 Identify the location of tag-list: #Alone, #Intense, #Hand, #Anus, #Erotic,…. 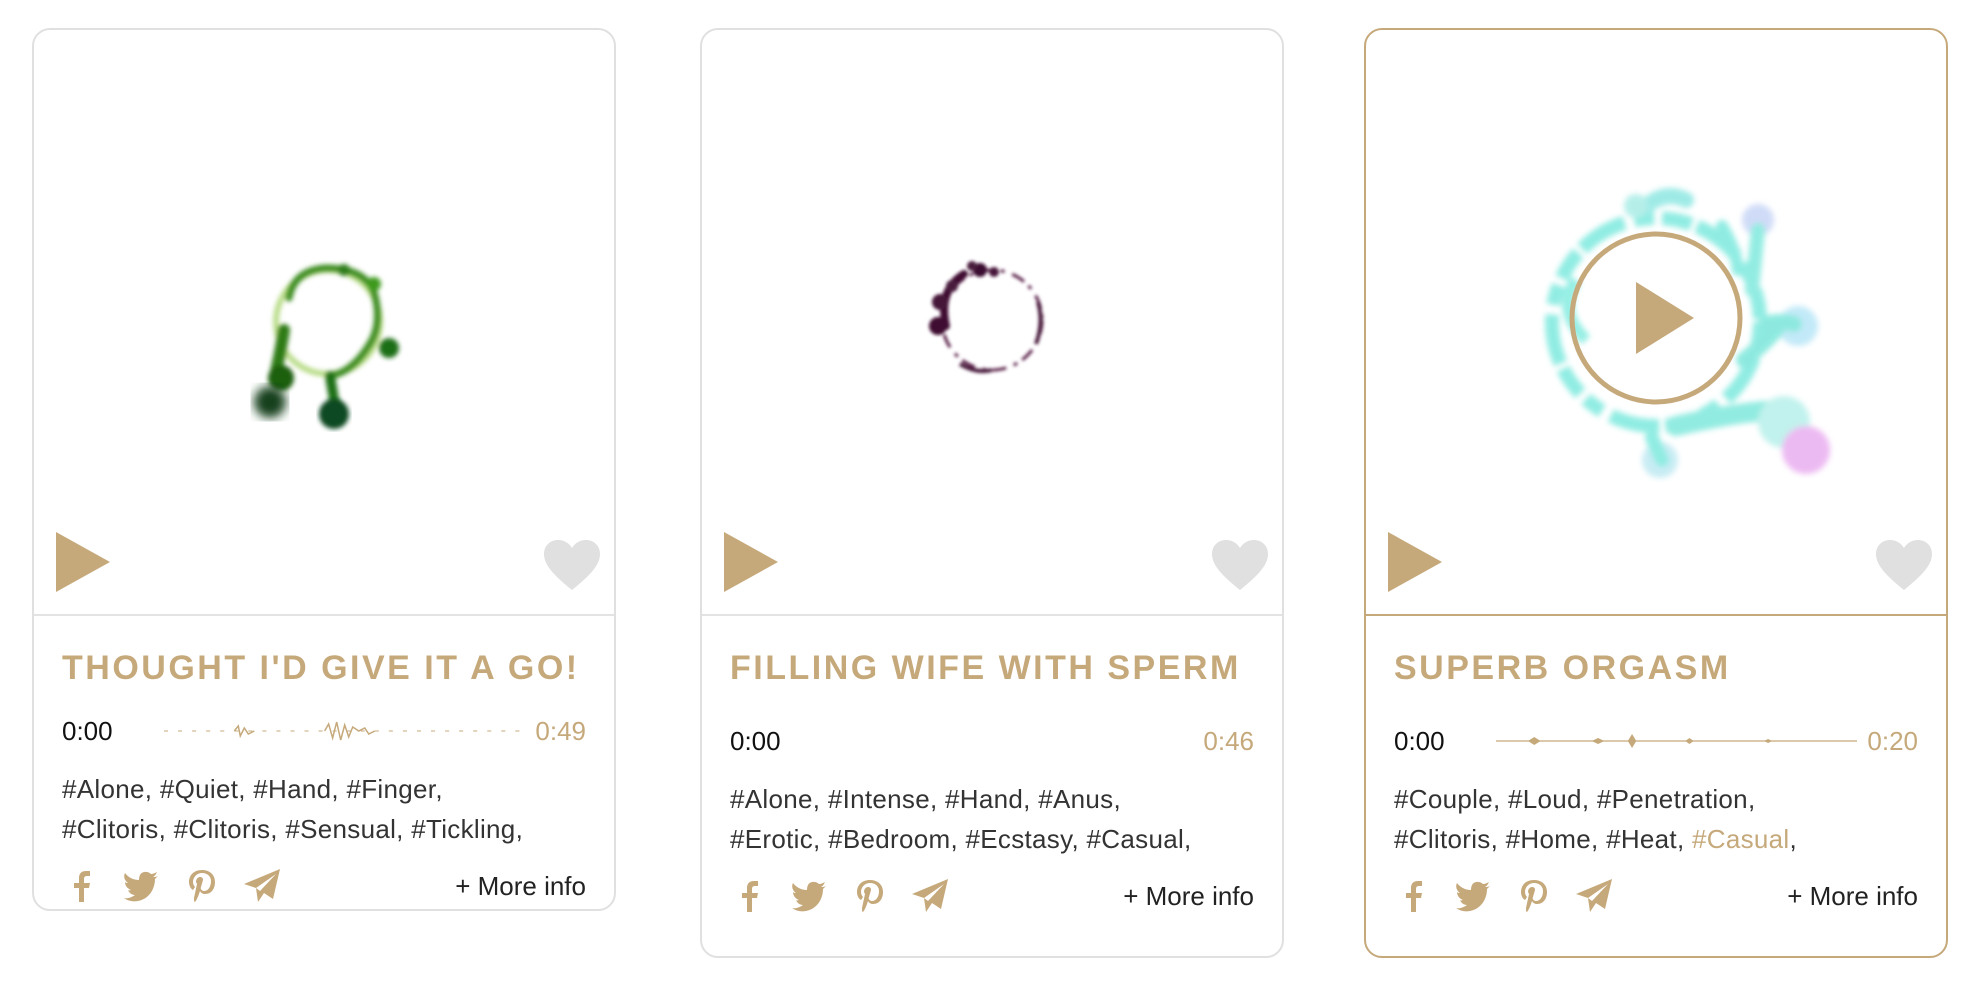
(961, 819).